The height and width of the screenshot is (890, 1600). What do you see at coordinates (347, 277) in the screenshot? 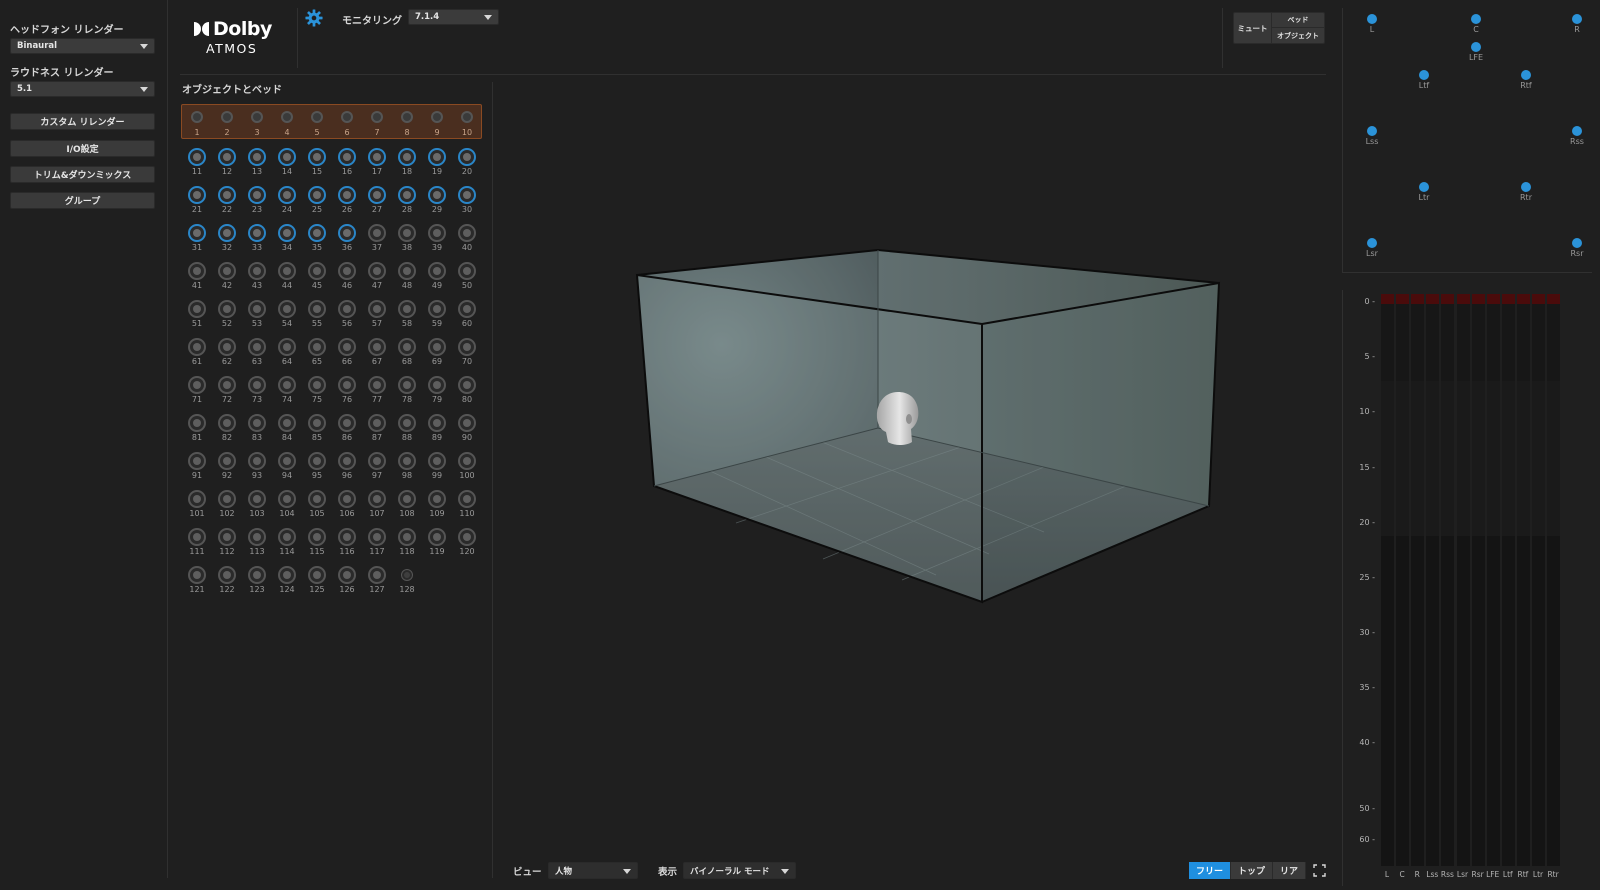
I see `object-channel: 46` at bounding box center [347, 277].